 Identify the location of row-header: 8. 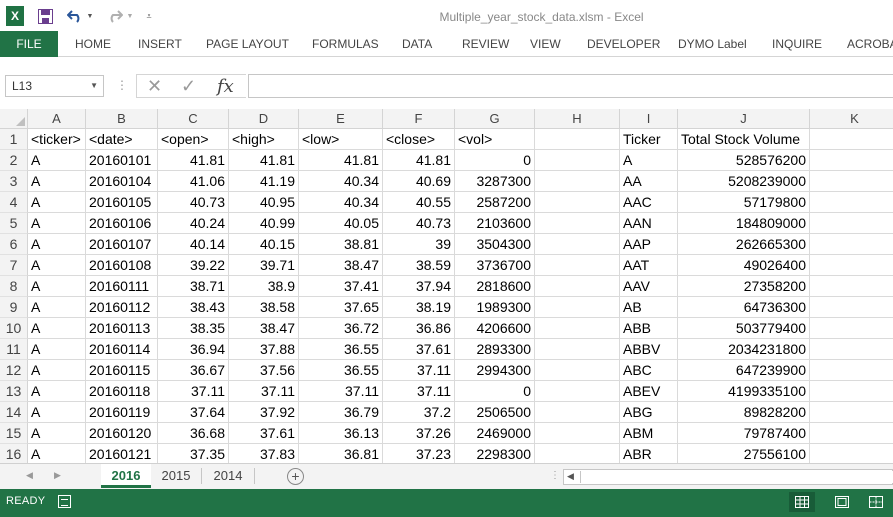
(14, 286).